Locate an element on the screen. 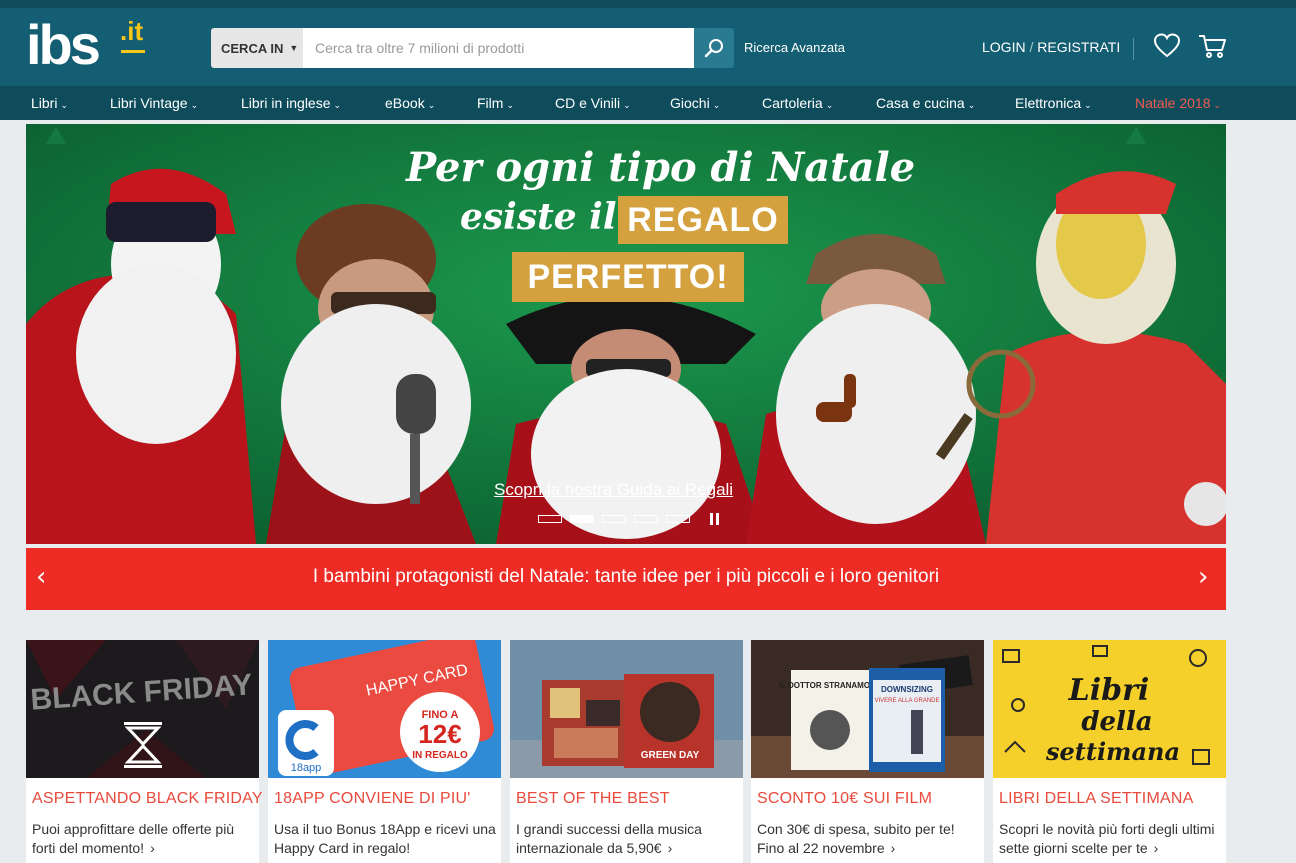  nav-label: Film is located at coordinates (490, 103).